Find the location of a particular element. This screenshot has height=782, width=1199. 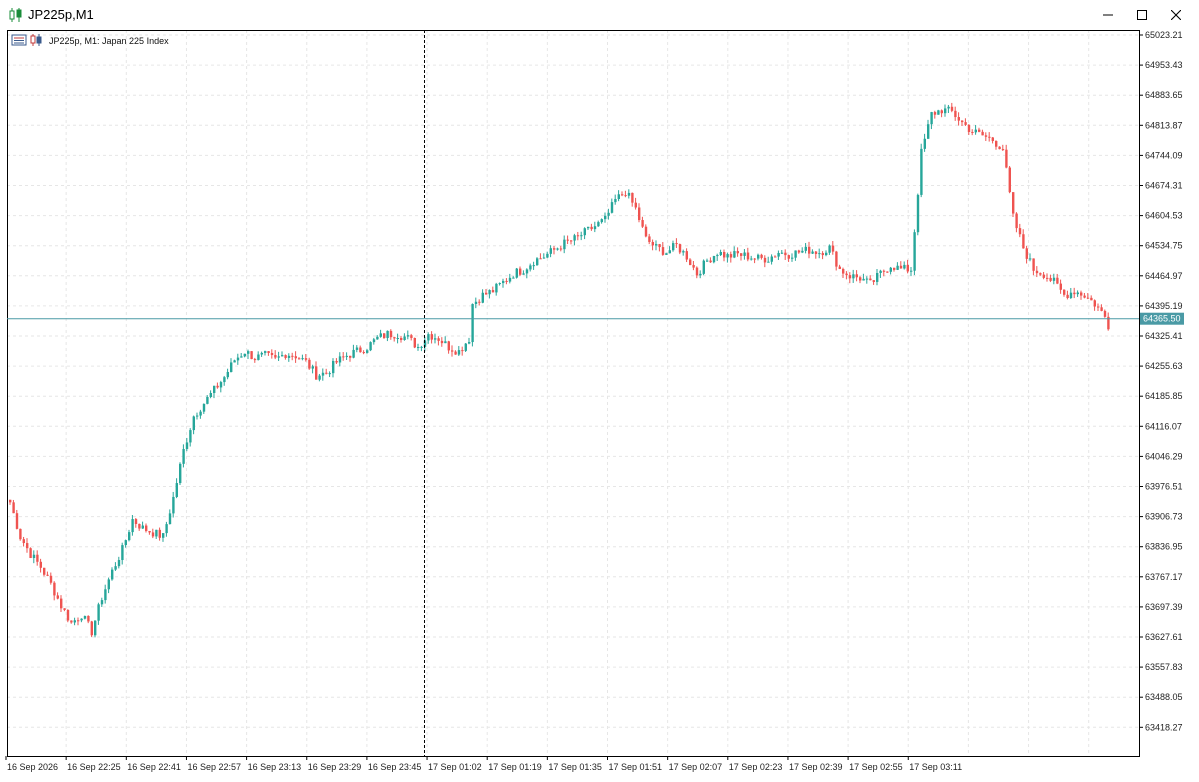

window-titlebar: JP225p,M1 is located at coordinates (599, 15).